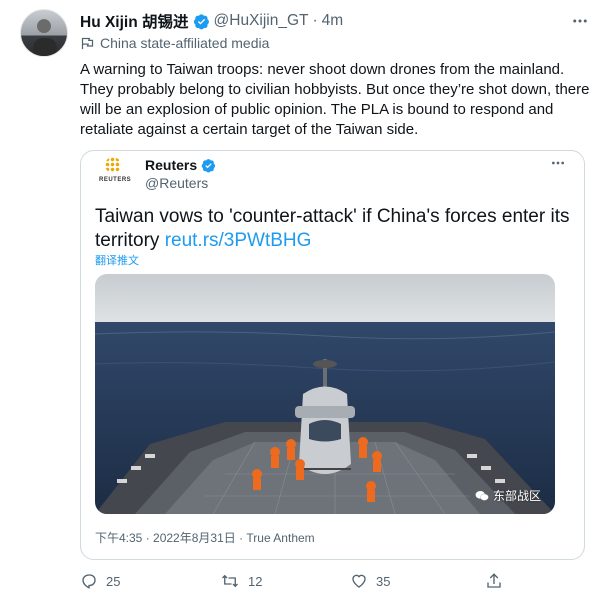 This screenshot has height=598, width=609. I want to click on share-icon, so click(494, 580).